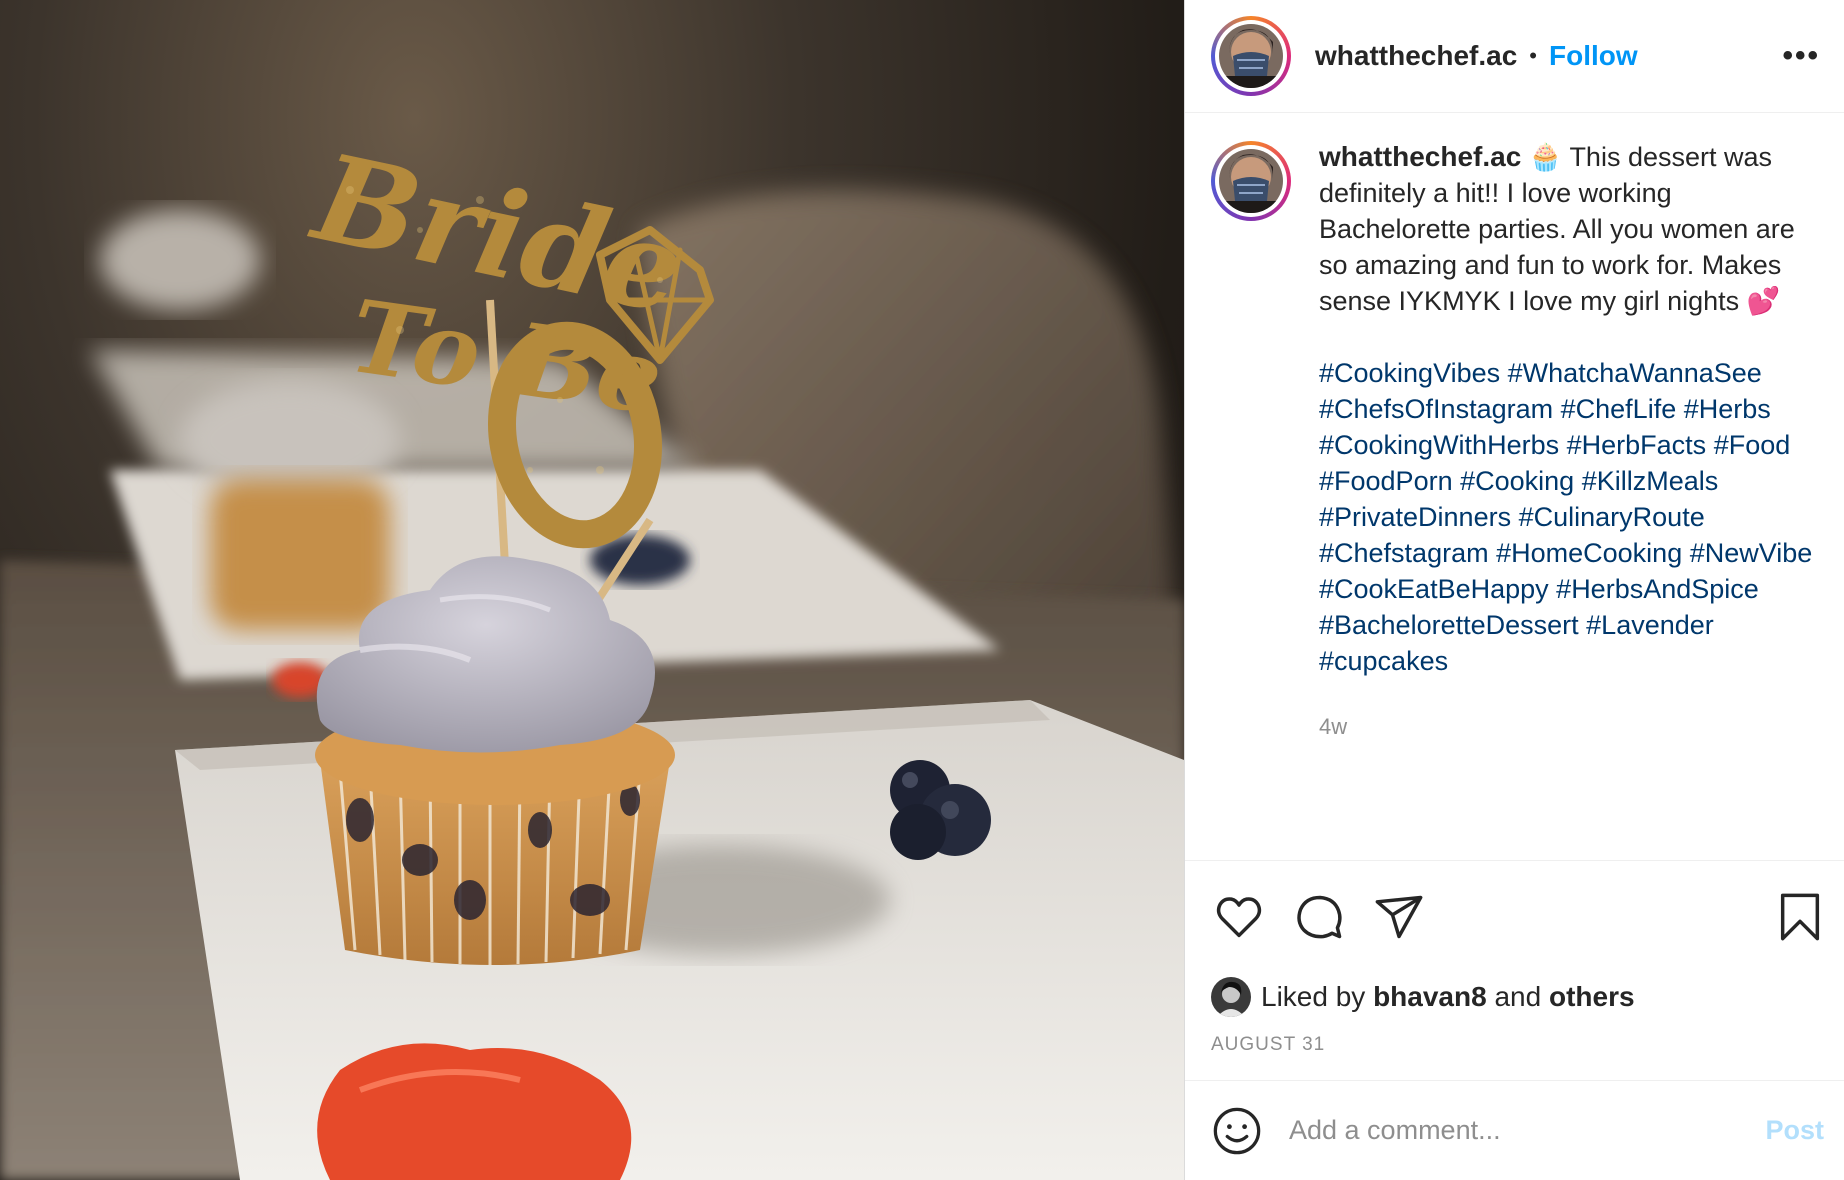  Describe the element at coordinates (1751, 553) in the screenshot. I see `hashtag-link: #NewVibe` at that location.